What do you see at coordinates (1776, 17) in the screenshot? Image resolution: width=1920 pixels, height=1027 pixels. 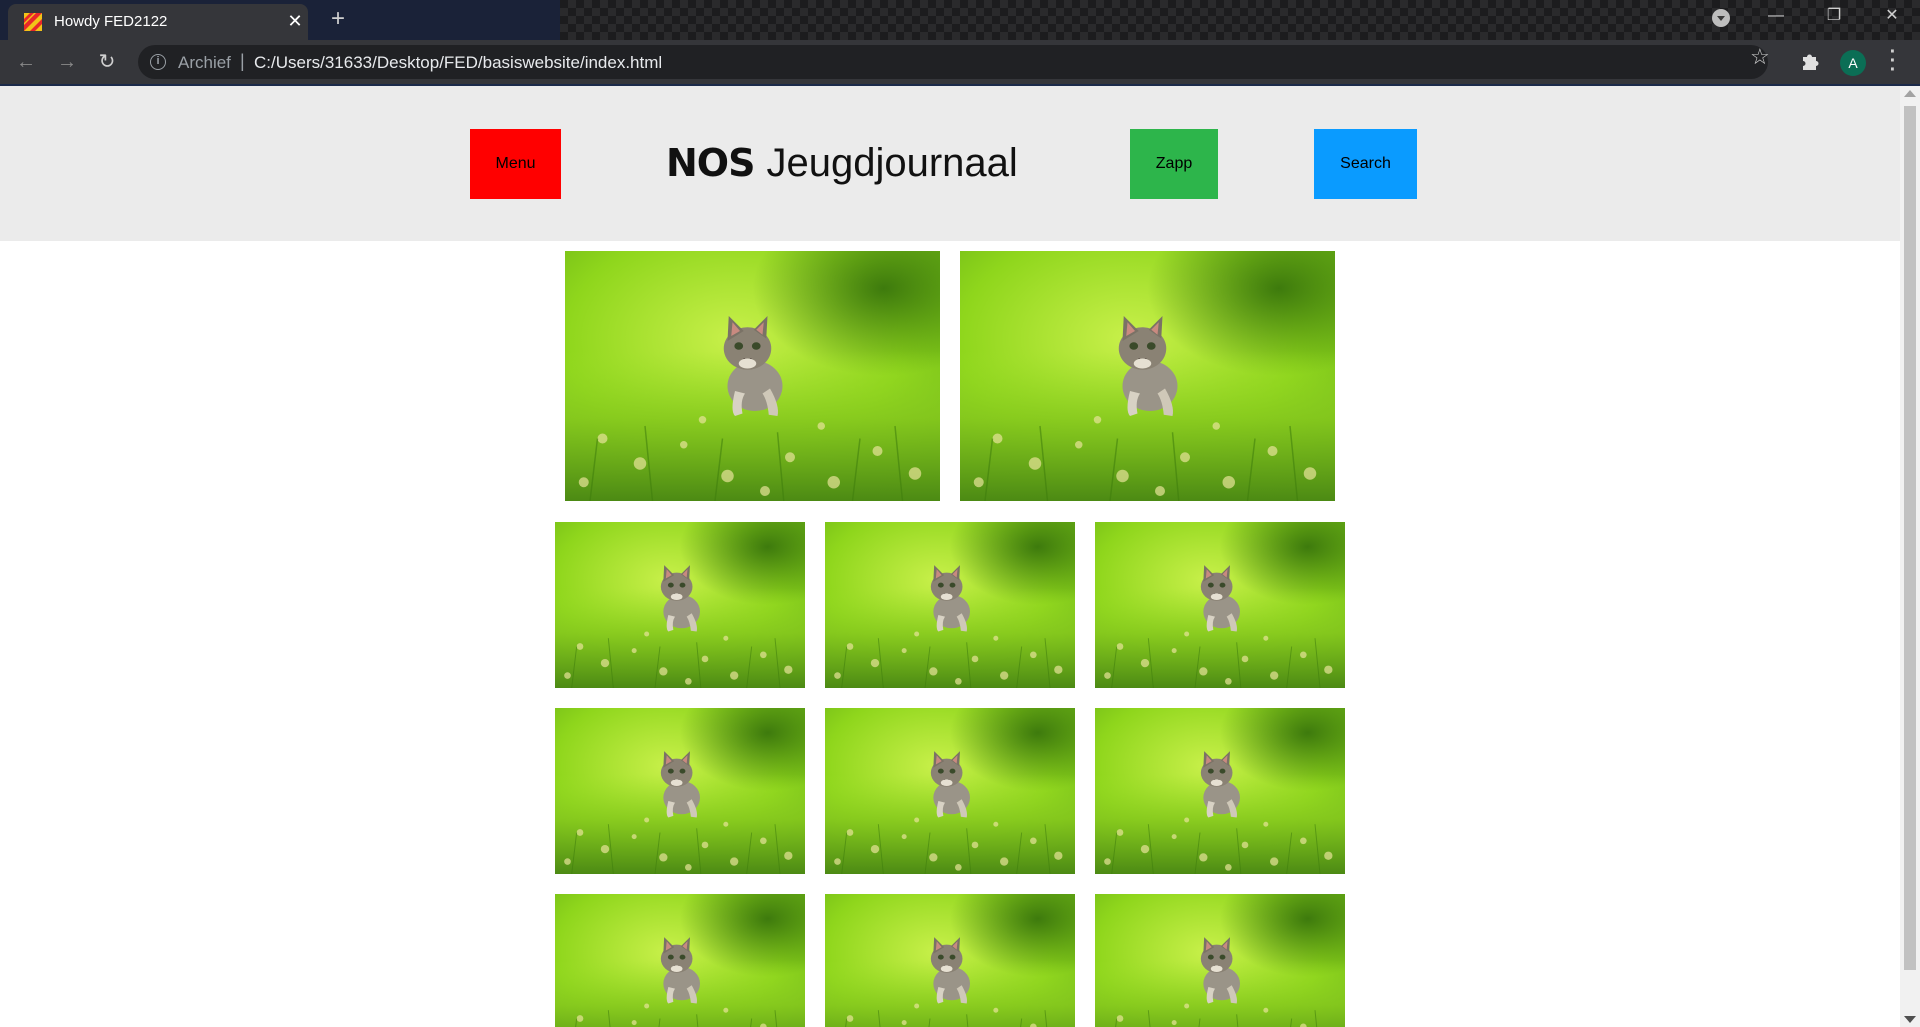 I see `minimize-icon: —` at bounding box center [1776, 17].